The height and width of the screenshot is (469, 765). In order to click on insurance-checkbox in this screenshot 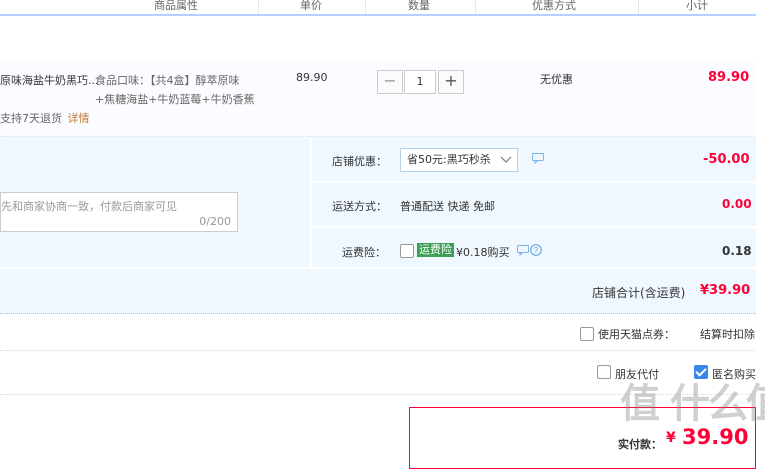, I will do `click(407, 251)`.